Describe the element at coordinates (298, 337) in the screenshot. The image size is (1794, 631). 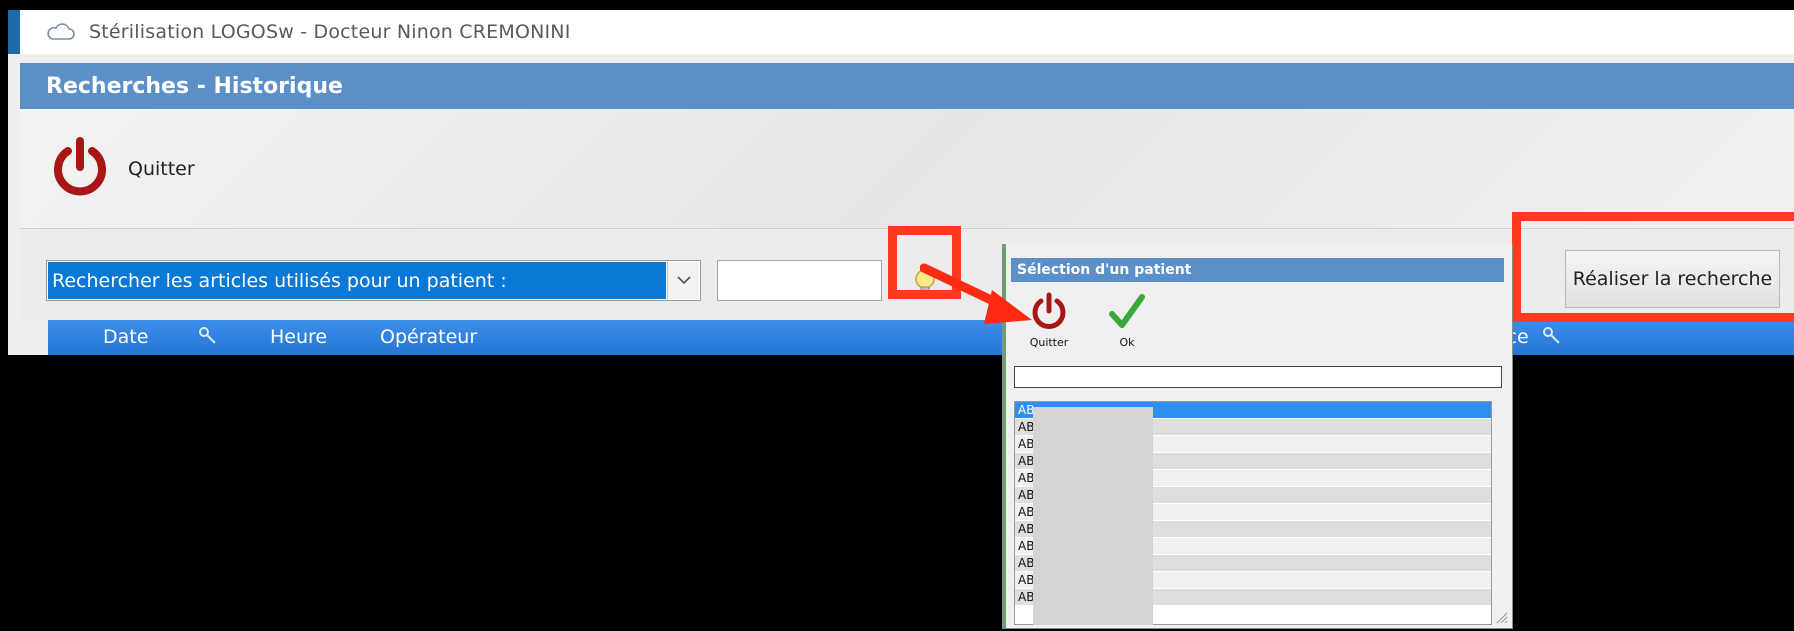
I see `column-time: Heure` at that location.